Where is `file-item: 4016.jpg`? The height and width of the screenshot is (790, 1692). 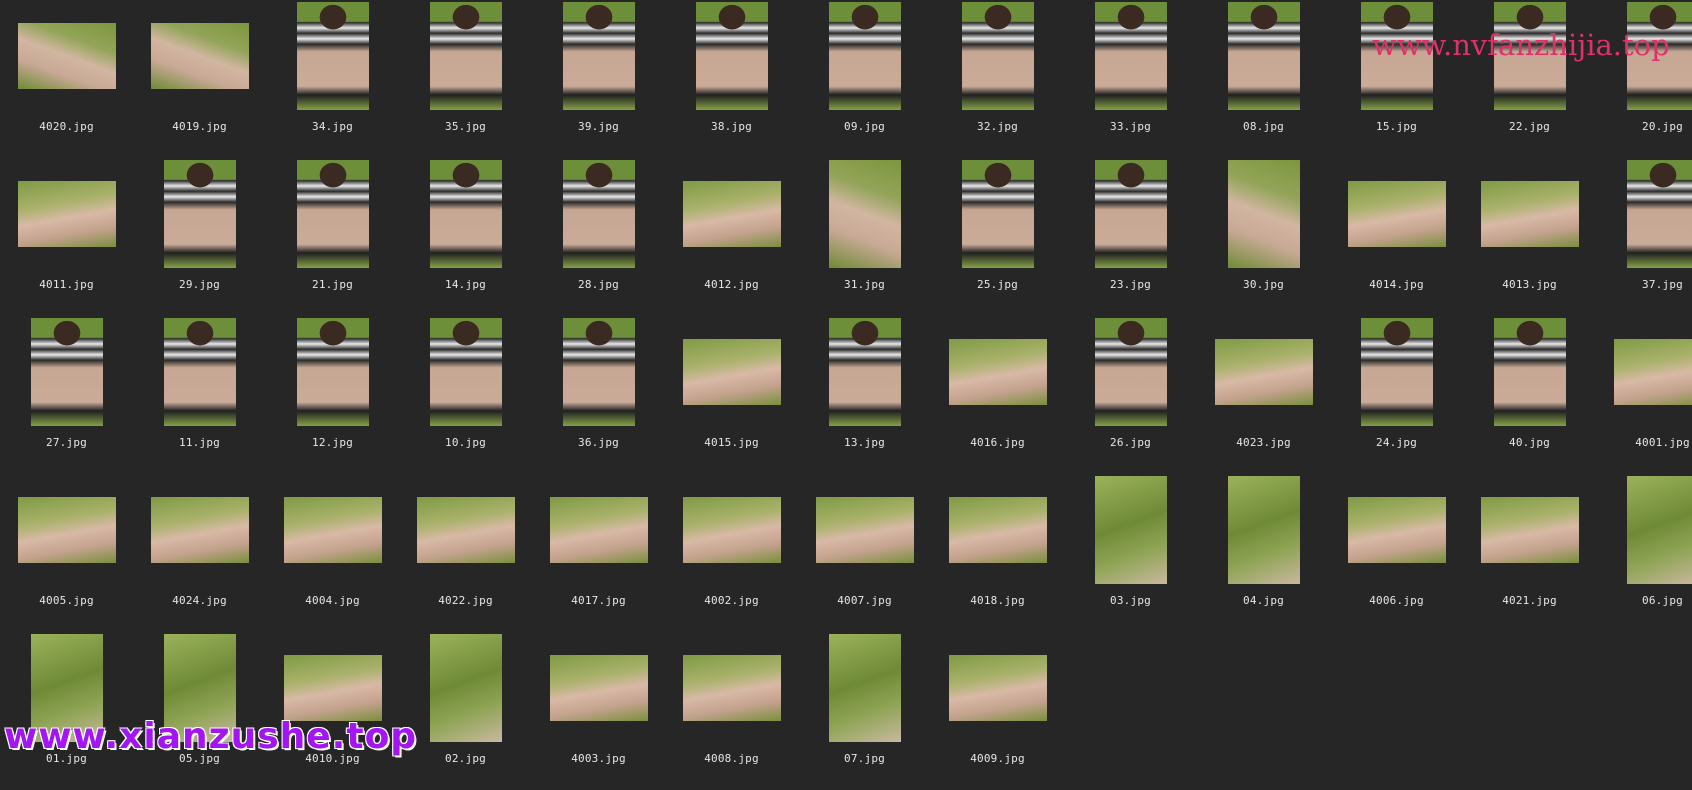
file-item: 4016.jpg is located at coordinates (997, 395).